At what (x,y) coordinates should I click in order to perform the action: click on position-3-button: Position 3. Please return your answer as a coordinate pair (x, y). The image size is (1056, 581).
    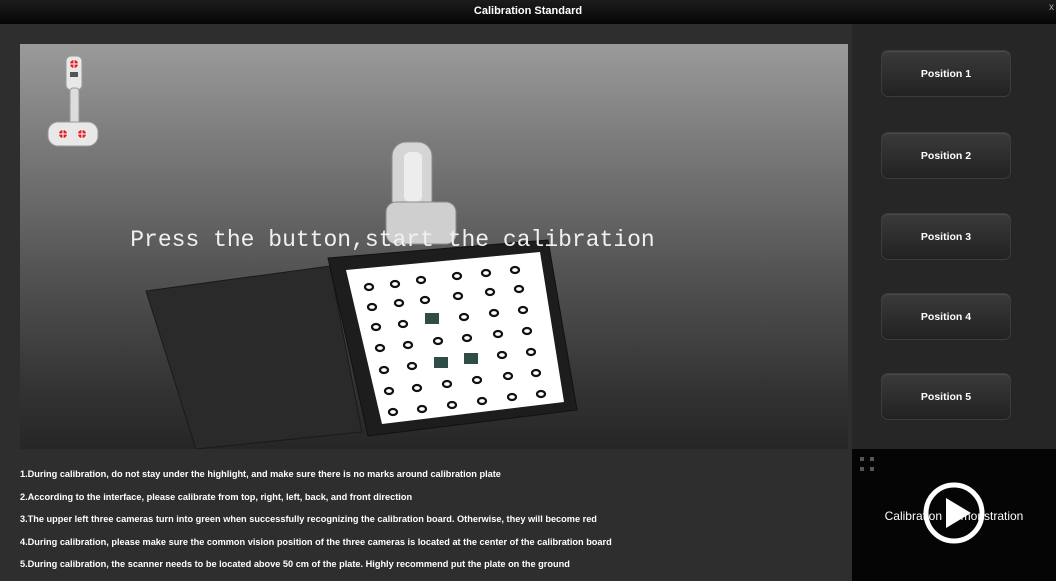
    Looking at the image, I should click on (946, 236).